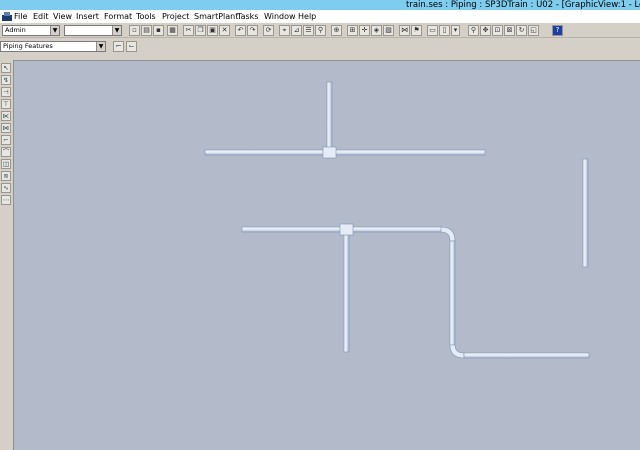 The height and width of the screenshot is (450, 640). I want to click on menu-insert: Insert, so click(87, 16).